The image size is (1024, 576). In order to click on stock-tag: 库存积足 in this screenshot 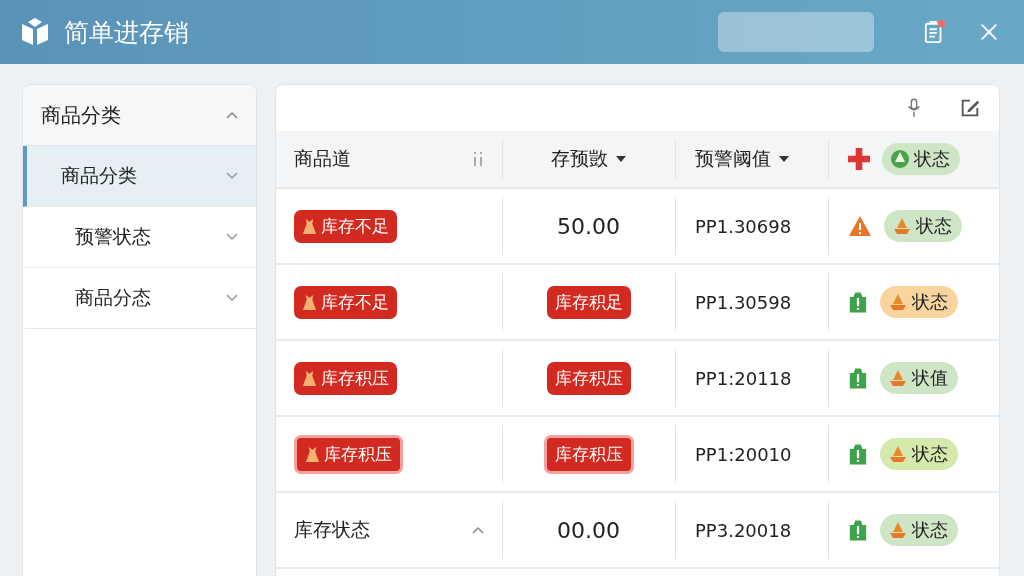, I will do `click(588, 302)`.